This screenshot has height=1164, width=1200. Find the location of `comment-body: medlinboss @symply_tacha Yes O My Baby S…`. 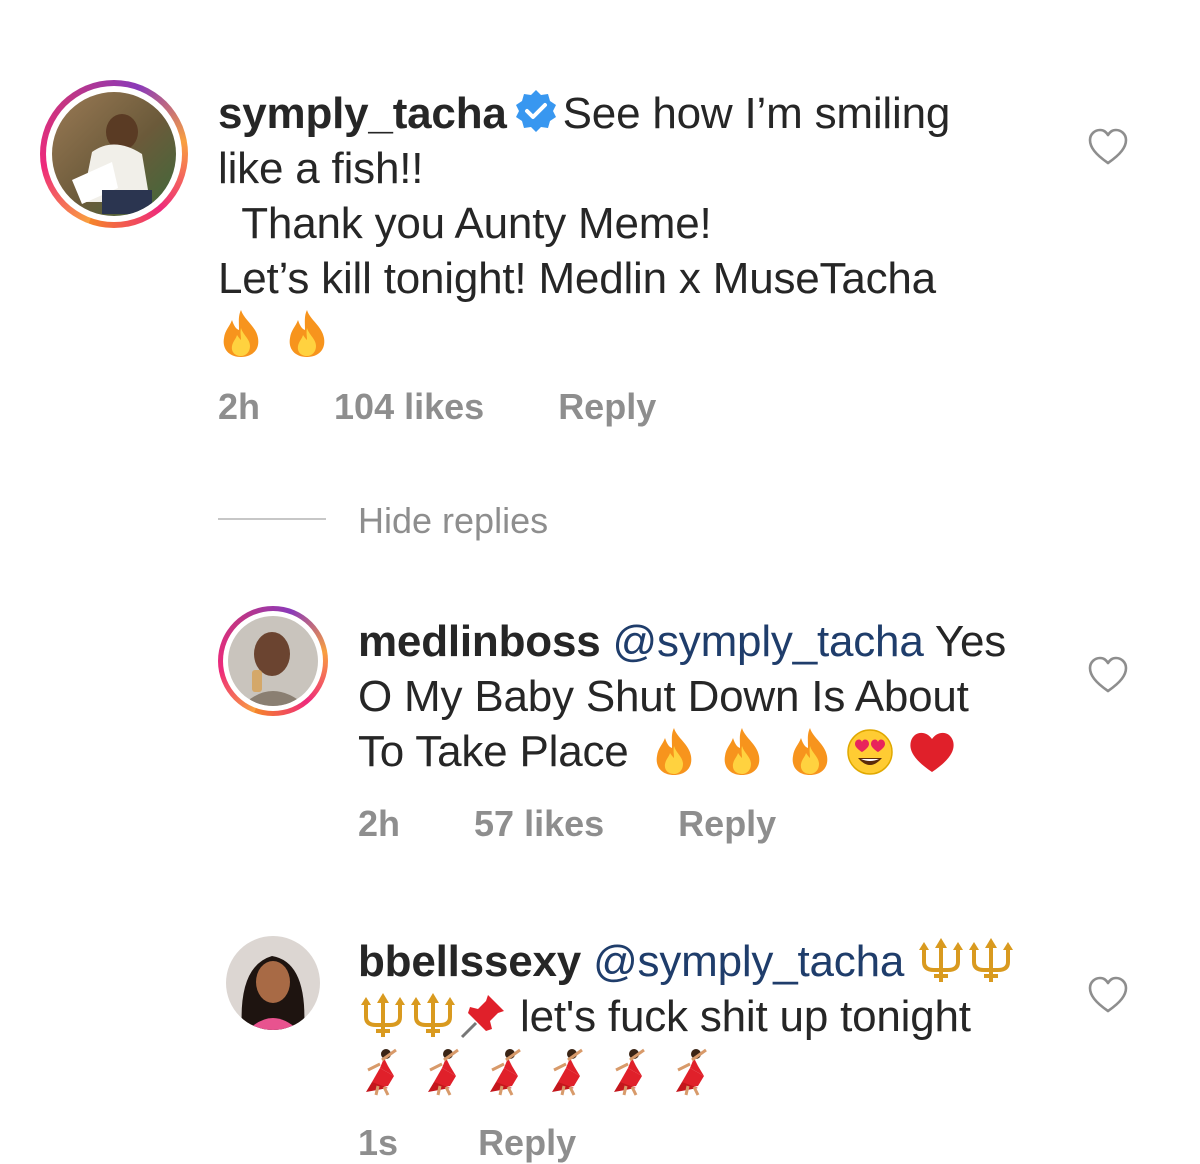

comment-body: medlinboss @symply_tacha Yes O My Baby S… is located at coordinates (718, 696).